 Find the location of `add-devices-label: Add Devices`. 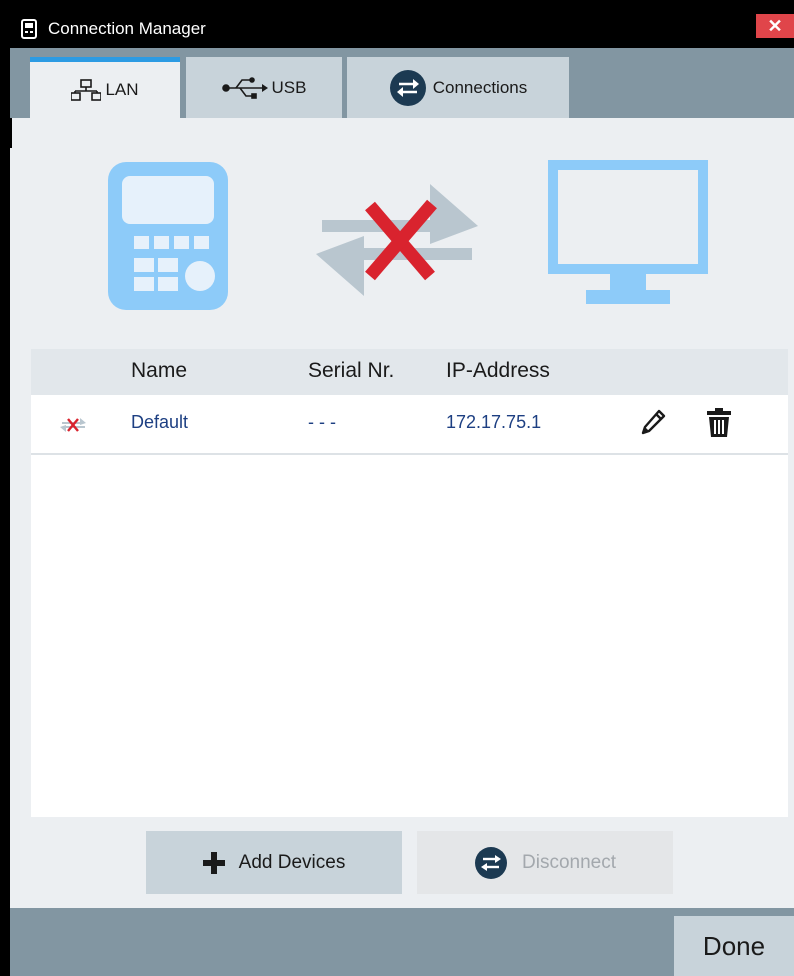

add-devices-label: Add Devices is located at coordinates (292, 862).